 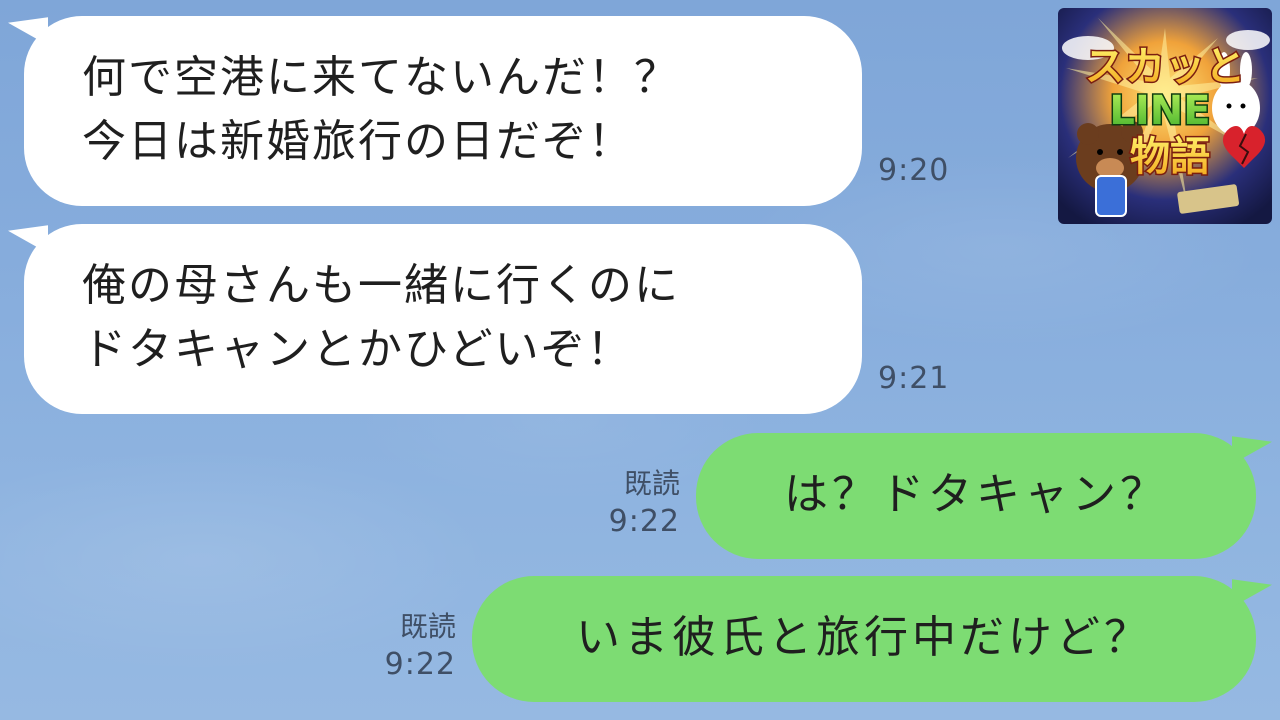 What do you see at coordinates (1159, 111) in the screenshot?
I see `logo-title-line: LINE` at bounding box center [1159, 111].